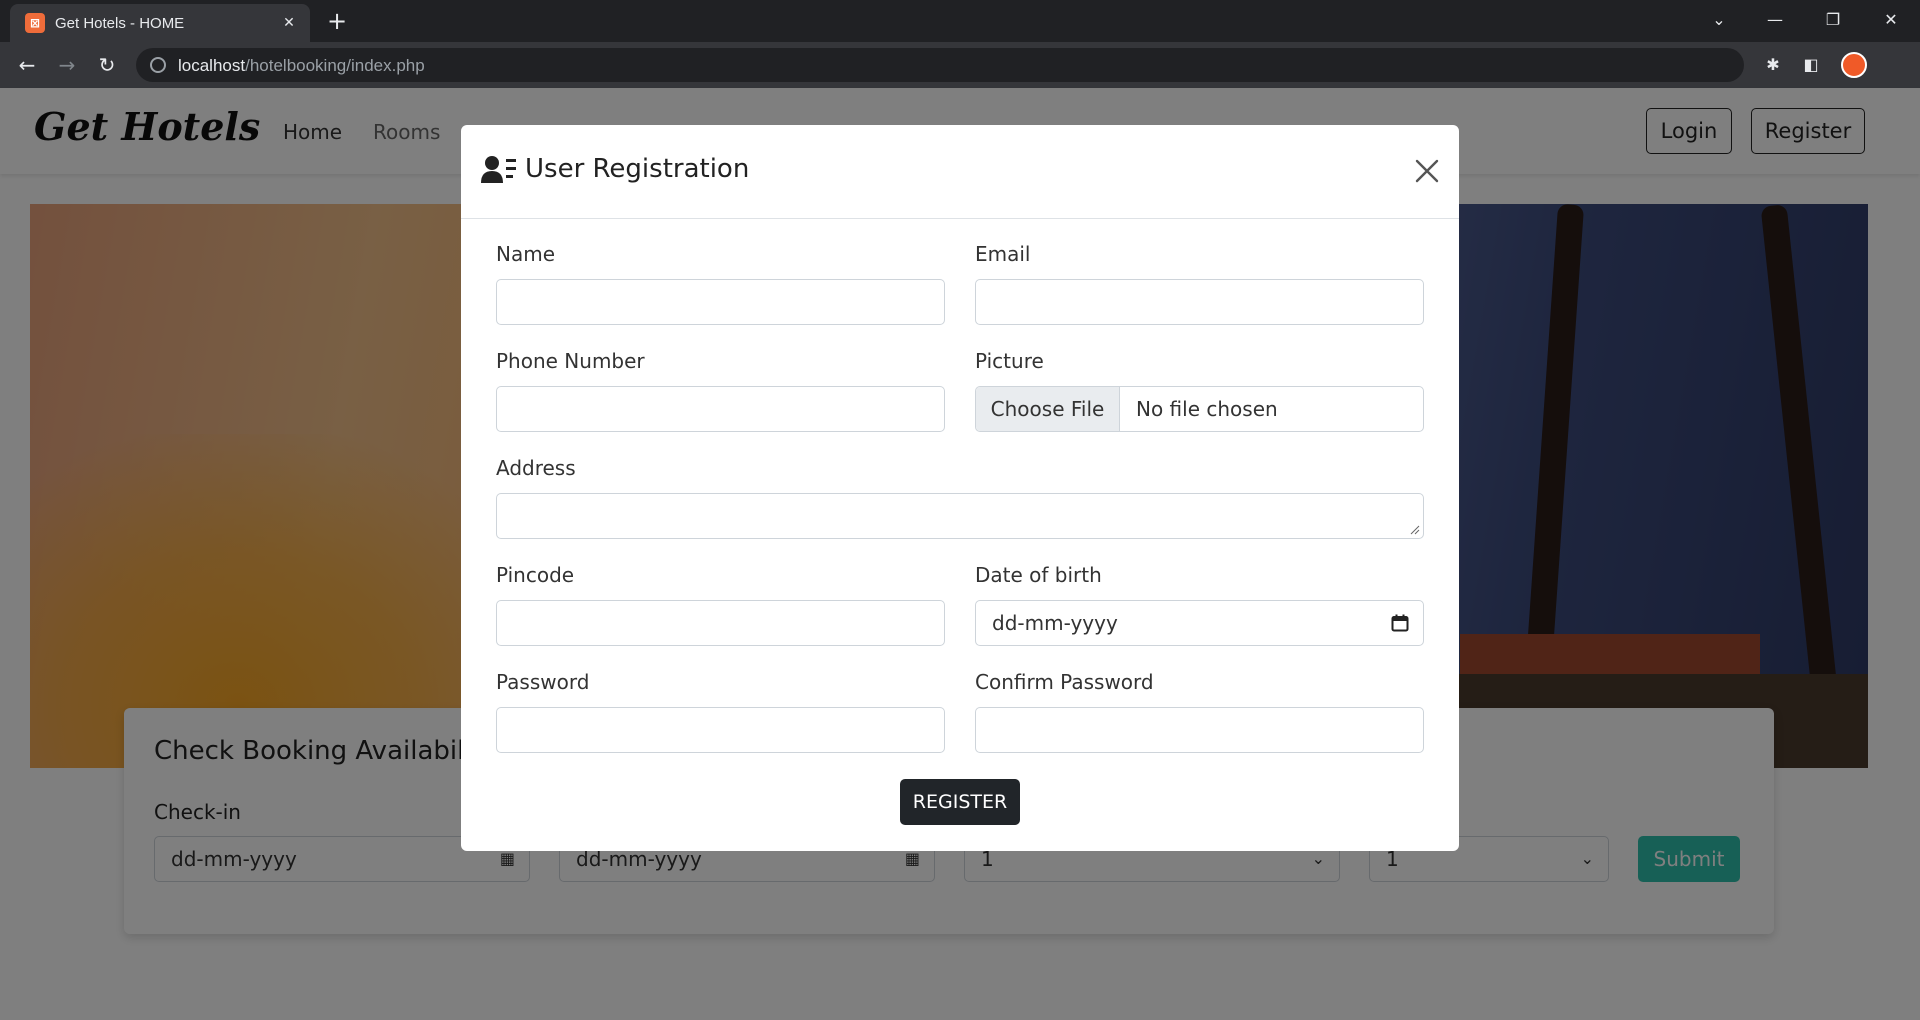 The width and height of the screenshot is (1920, 1020). What do you see at coordinates (1048, 409) in the screenshot?
I see `choose-file-button: Choose File` at bounding box center [1048, 409].